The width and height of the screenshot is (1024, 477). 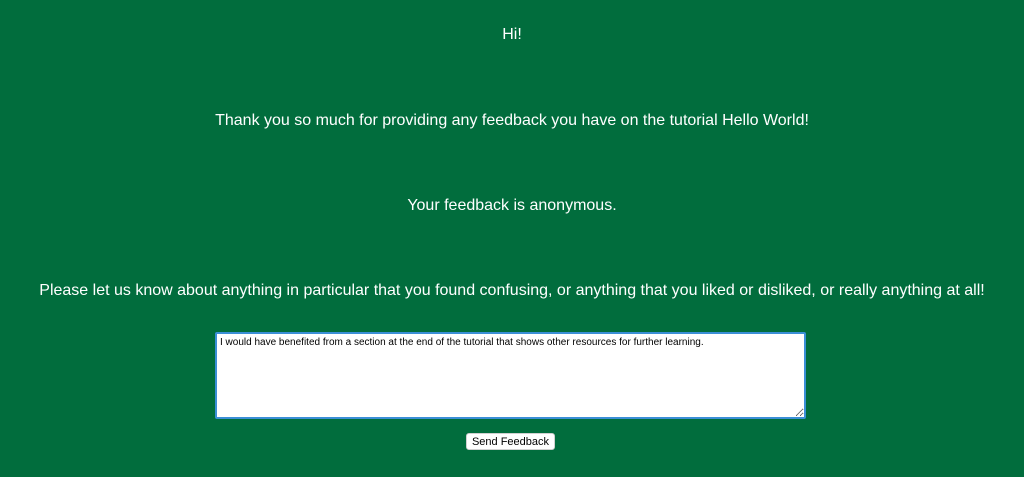 I want to click on greeting-text: Hi!, so click(x=512, y=34).